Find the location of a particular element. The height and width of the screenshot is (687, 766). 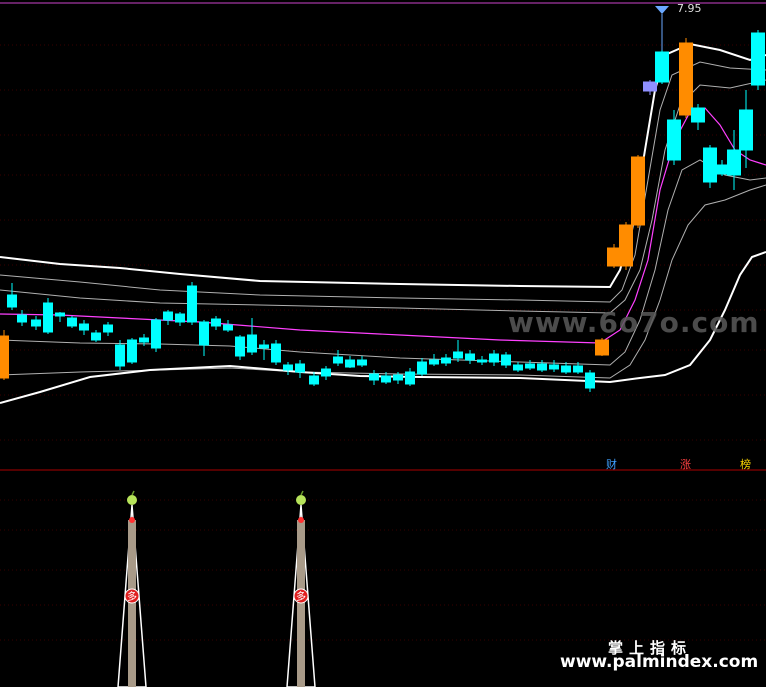

max-marker-icon is located at coordinates (662, 10).